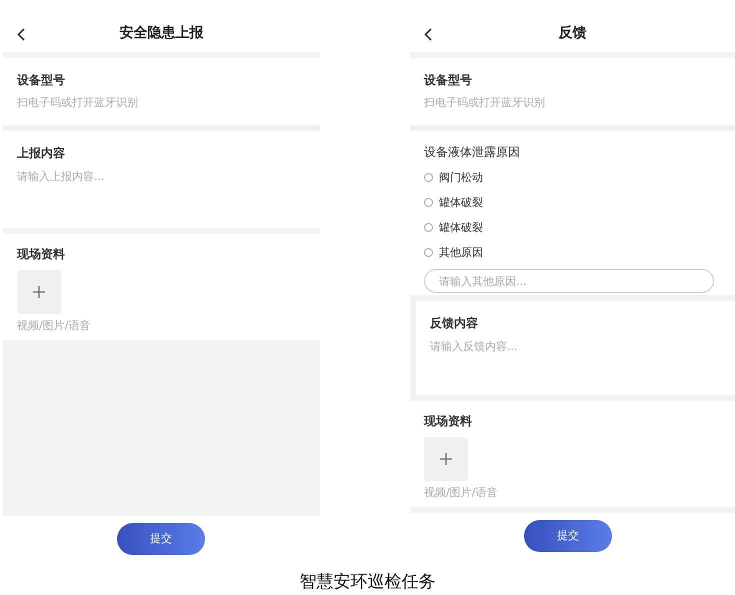 This screenshot has width=735, height=595. I want to click on option-label: 其他原因, so click(461, 252).